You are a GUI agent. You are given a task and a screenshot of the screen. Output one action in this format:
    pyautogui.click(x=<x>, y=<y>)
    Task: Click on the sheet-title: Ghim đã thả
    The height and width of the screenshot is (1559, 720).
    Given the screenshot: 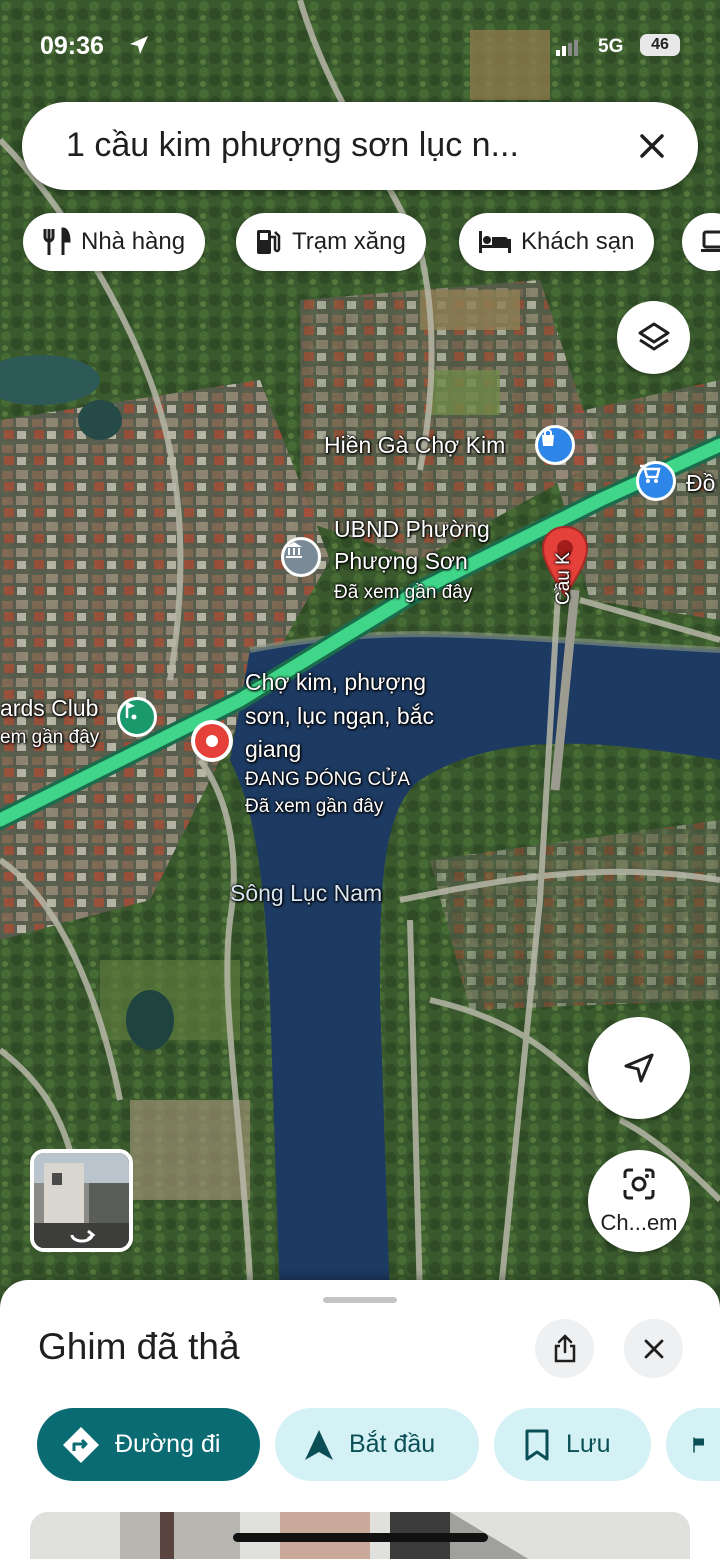 What is the action you would take?
    pyautogui.click(x=139, y=1346)
    